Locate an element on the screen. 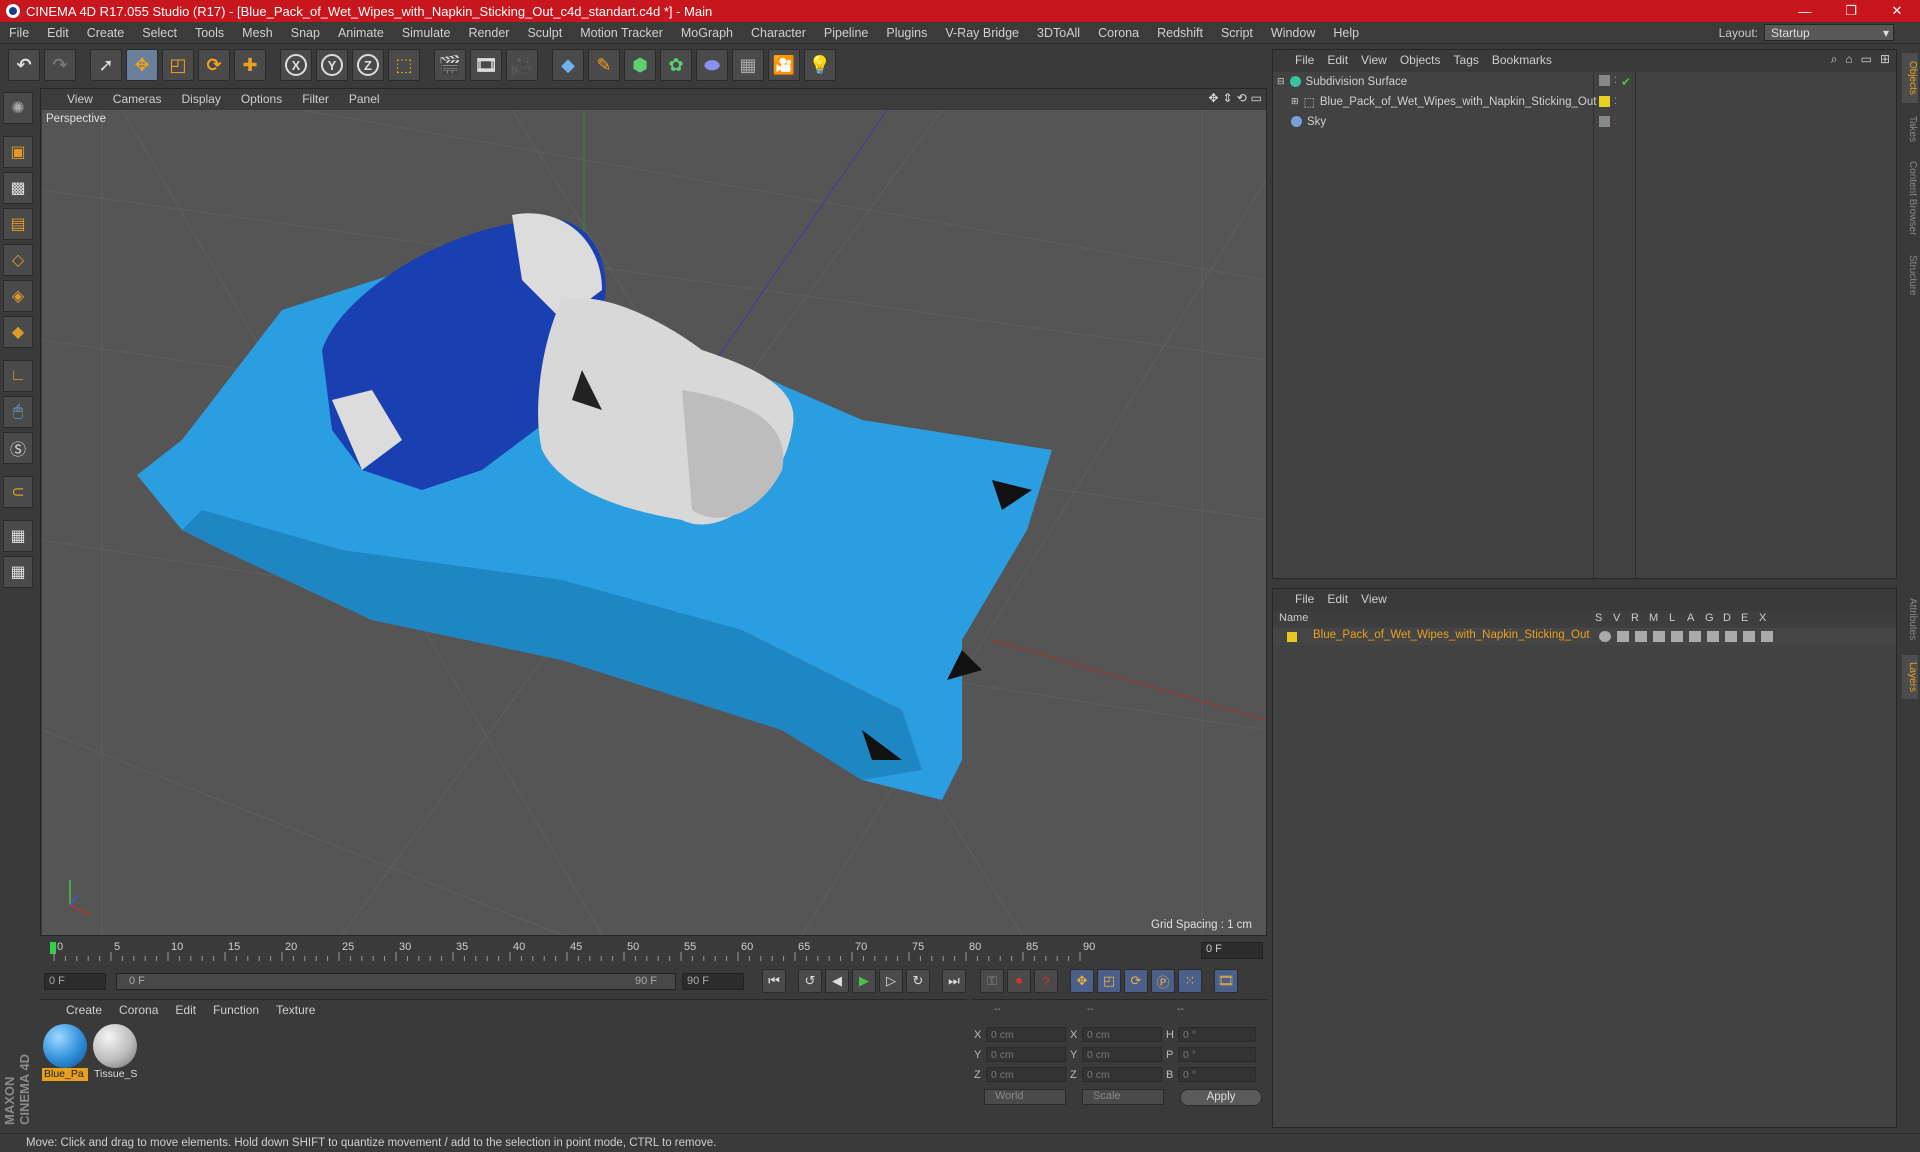  layout-select: Startup ▾ is located at coordinates (1829, 32).